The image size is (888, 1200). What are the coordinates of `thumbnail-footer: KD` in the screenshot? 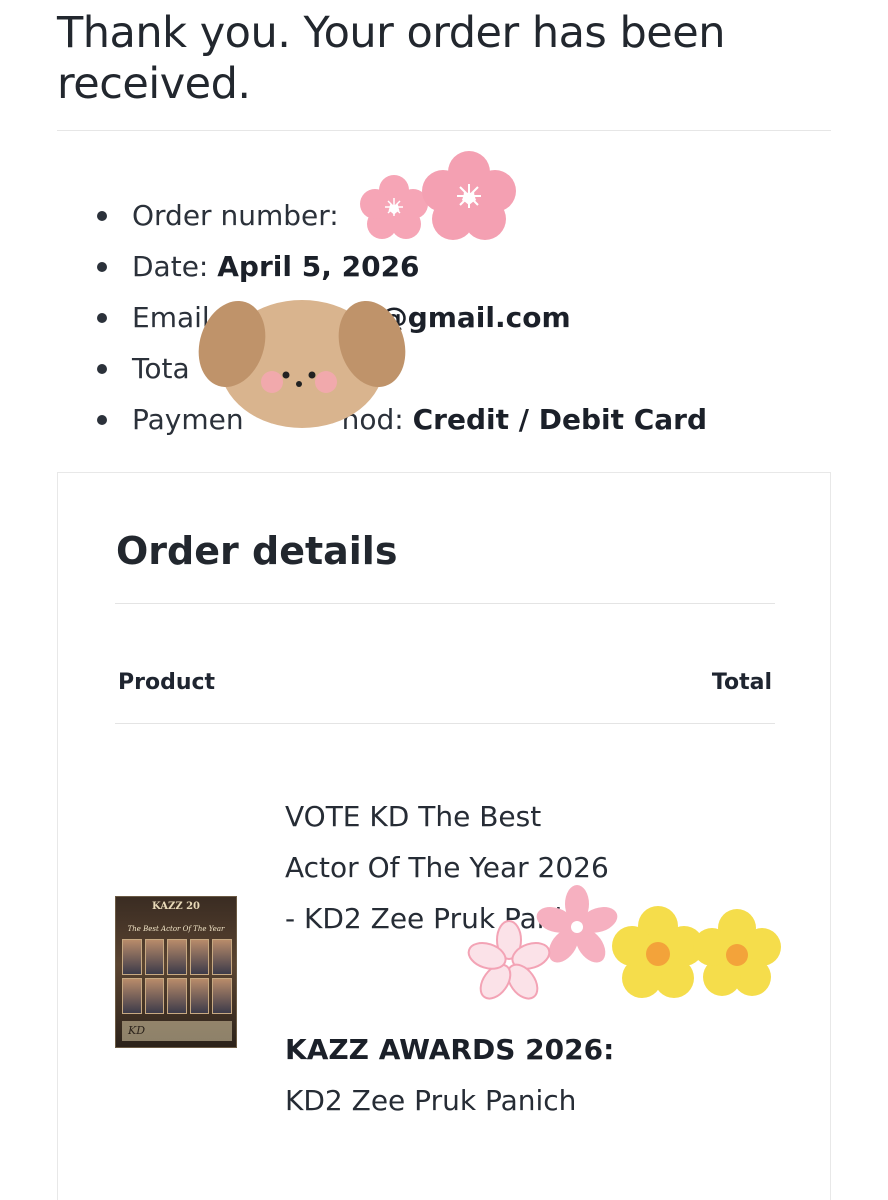 It's located at (177, 1031).